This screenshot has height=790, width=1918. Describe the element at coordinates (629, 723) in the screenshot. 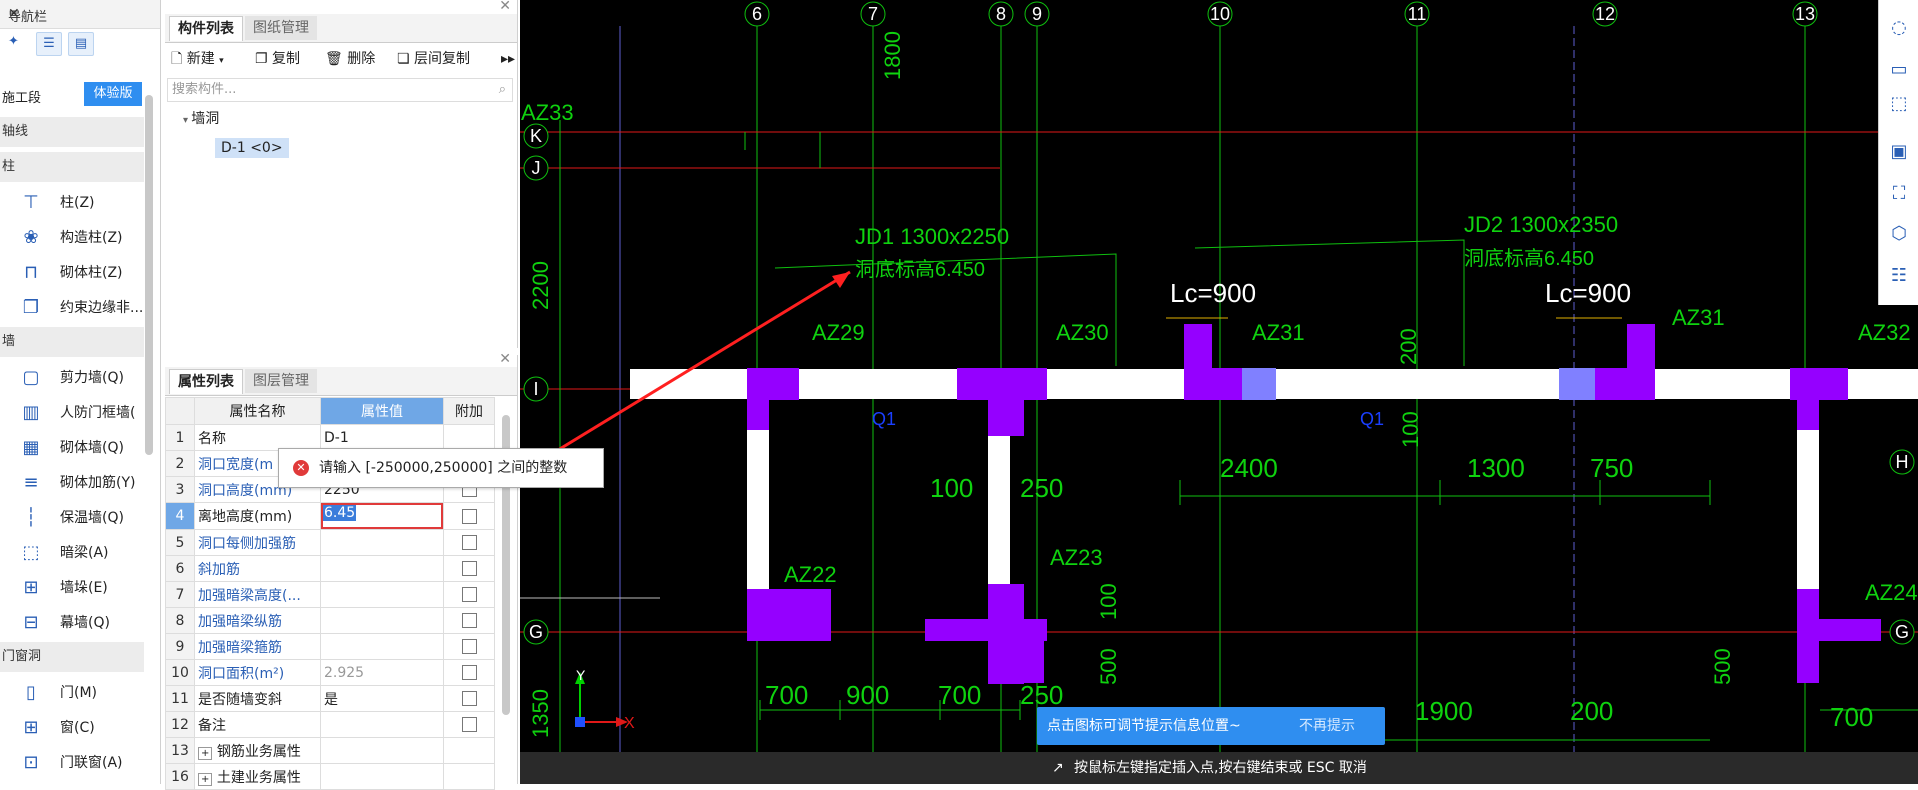

I see `svg-text: X` at that location.